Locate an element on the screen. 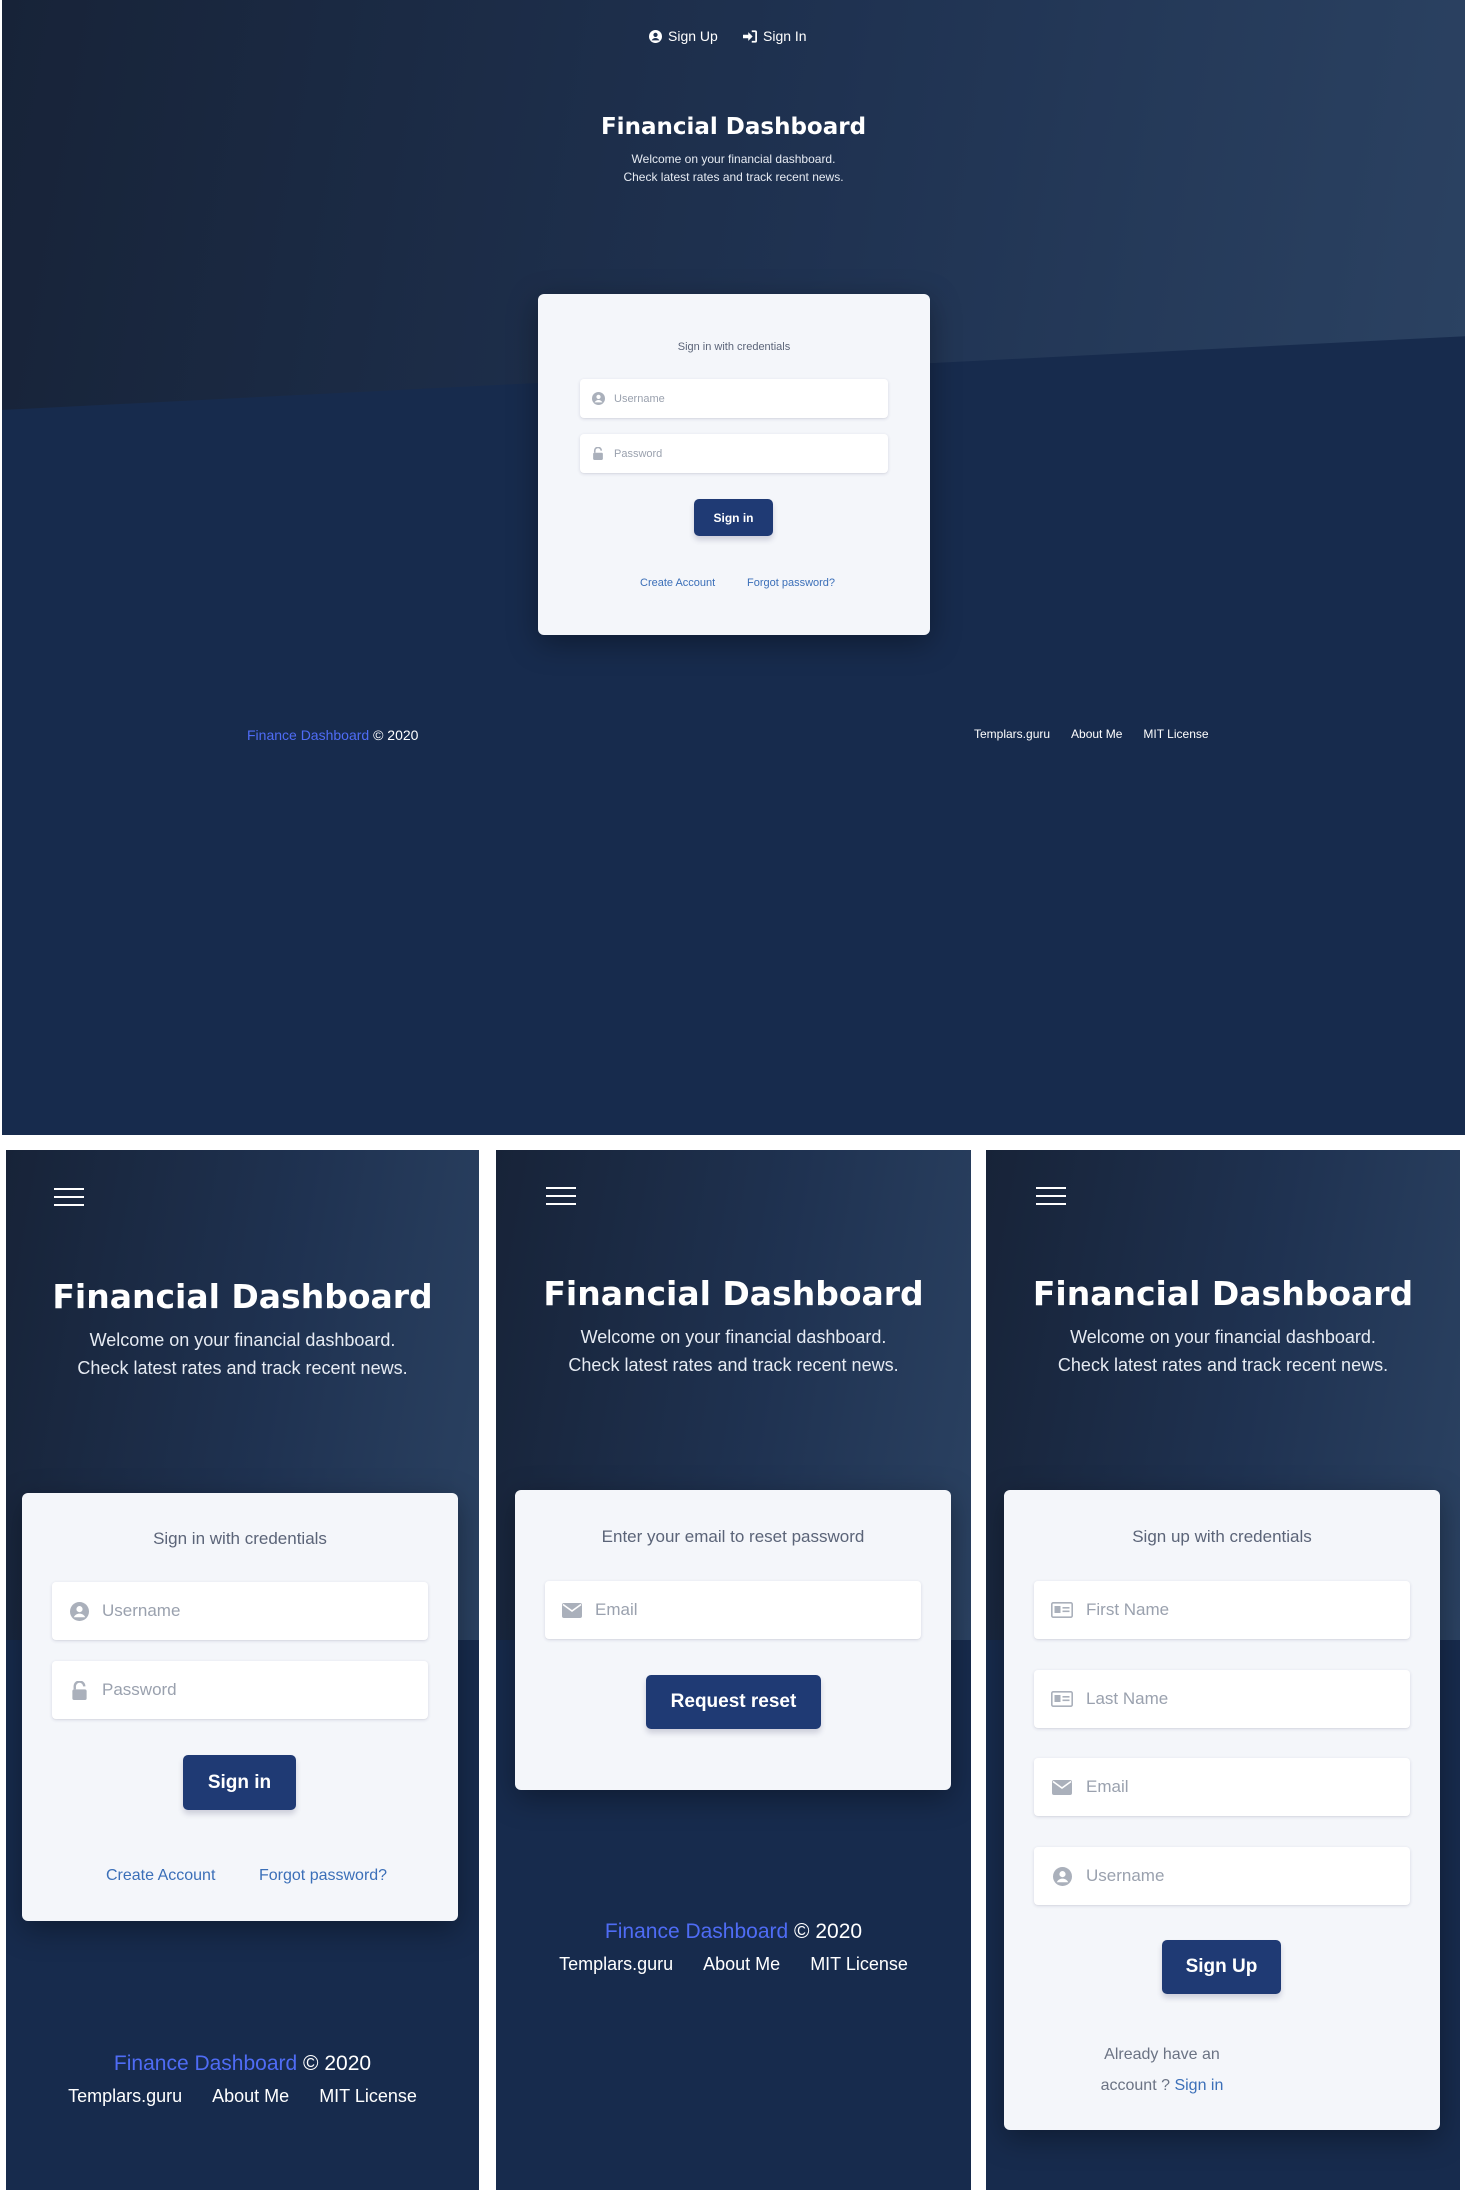 This screenshot has height=2190, width=1467. last-name-field is located at coordinates (1222, 1699).